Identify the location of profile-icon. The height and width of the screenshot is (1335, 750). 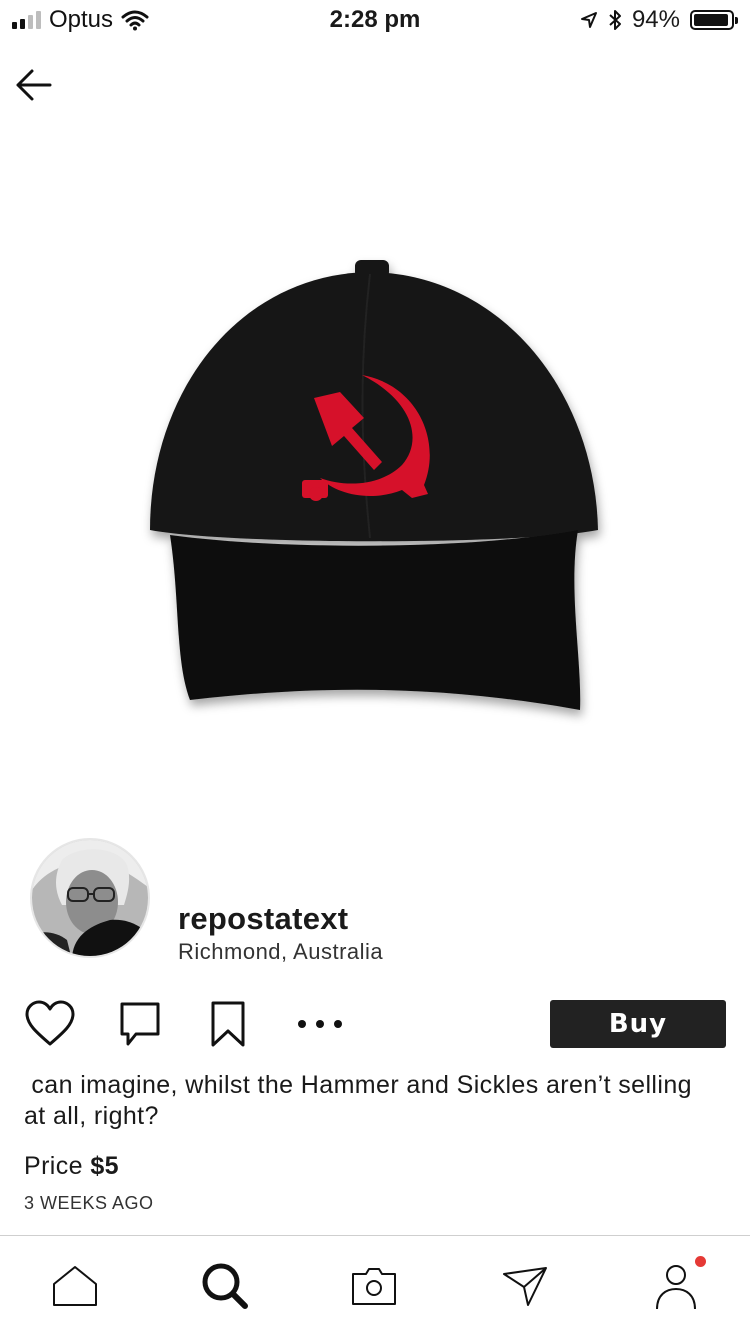
(676, 1287).